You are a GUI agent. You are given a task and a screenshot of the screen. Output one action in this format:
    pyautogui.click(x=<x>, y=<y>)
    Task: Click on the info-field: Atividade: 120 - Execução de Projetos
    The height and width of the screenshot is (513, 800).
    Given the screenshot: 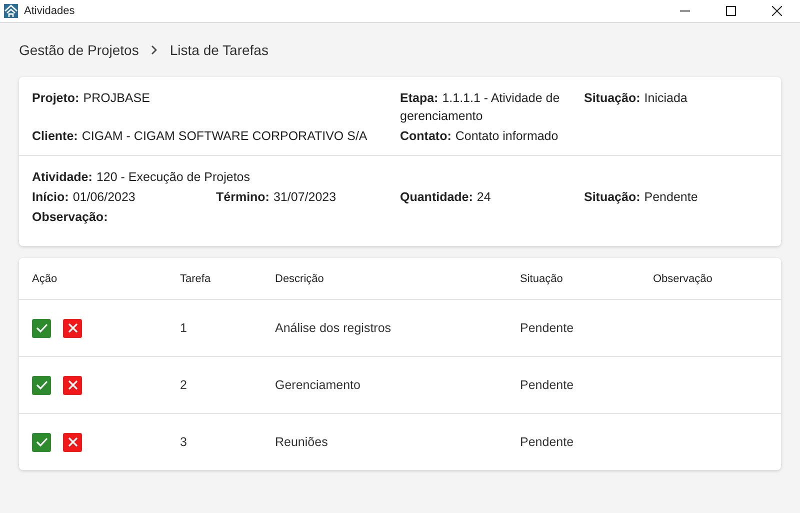 What is the action you would take?
    pyautogui.click(x=400, y=177)
    